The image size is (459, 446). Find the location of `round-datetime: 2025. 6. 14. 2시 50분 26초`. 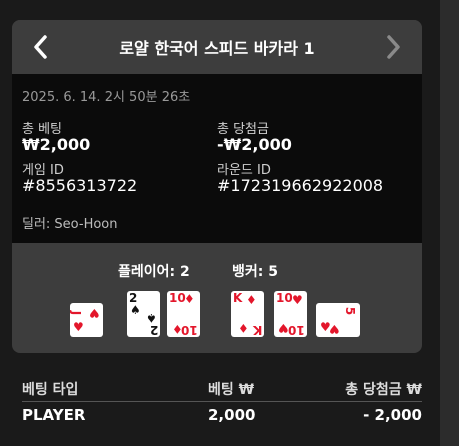

round-datetime: 2025. 6. 14. 2시 50분 26초 is located at coordinates (106, 97).